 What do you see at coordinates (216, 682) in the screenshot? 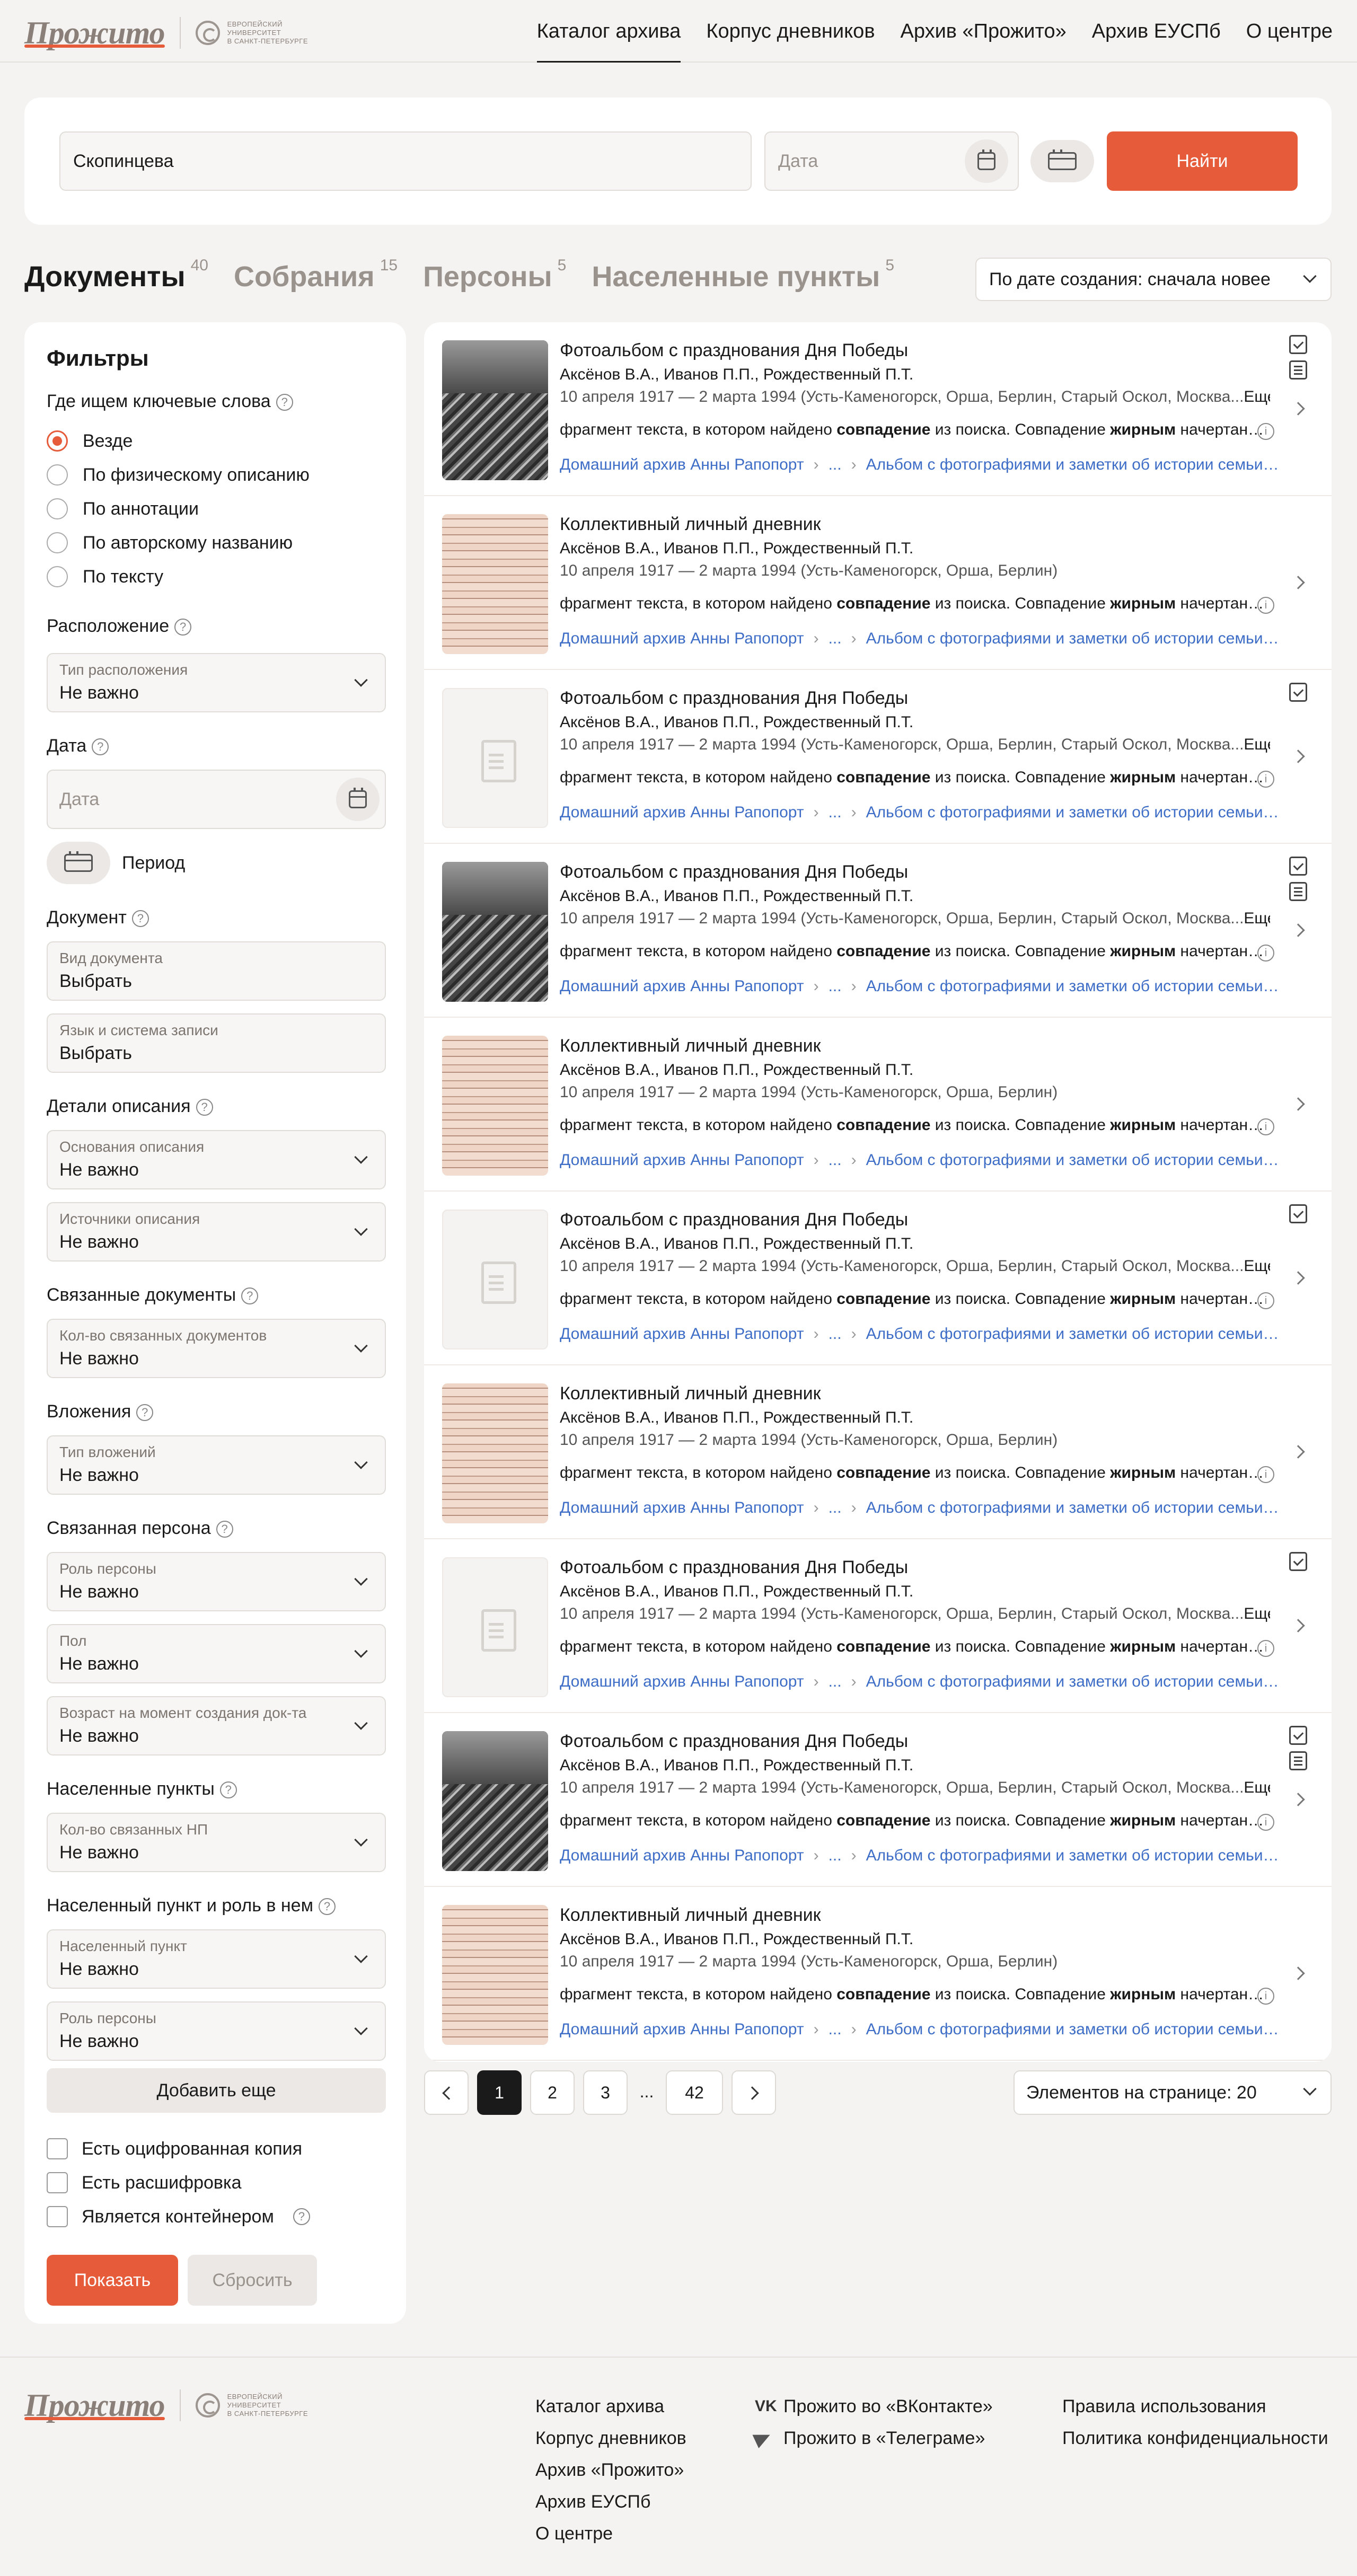
I see `location-type-select: Тип расположения Не важно` at bounding box center [216, 682].